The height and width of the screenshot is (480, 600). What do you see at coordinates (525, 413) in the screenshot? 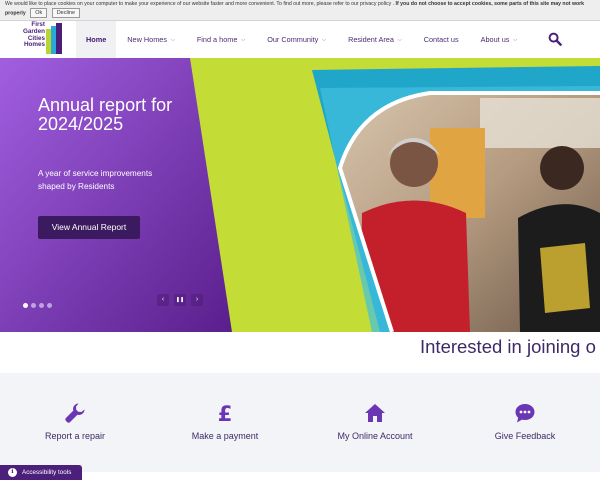
I see `chat-bubble-icon` at bounding box center [525, 413].